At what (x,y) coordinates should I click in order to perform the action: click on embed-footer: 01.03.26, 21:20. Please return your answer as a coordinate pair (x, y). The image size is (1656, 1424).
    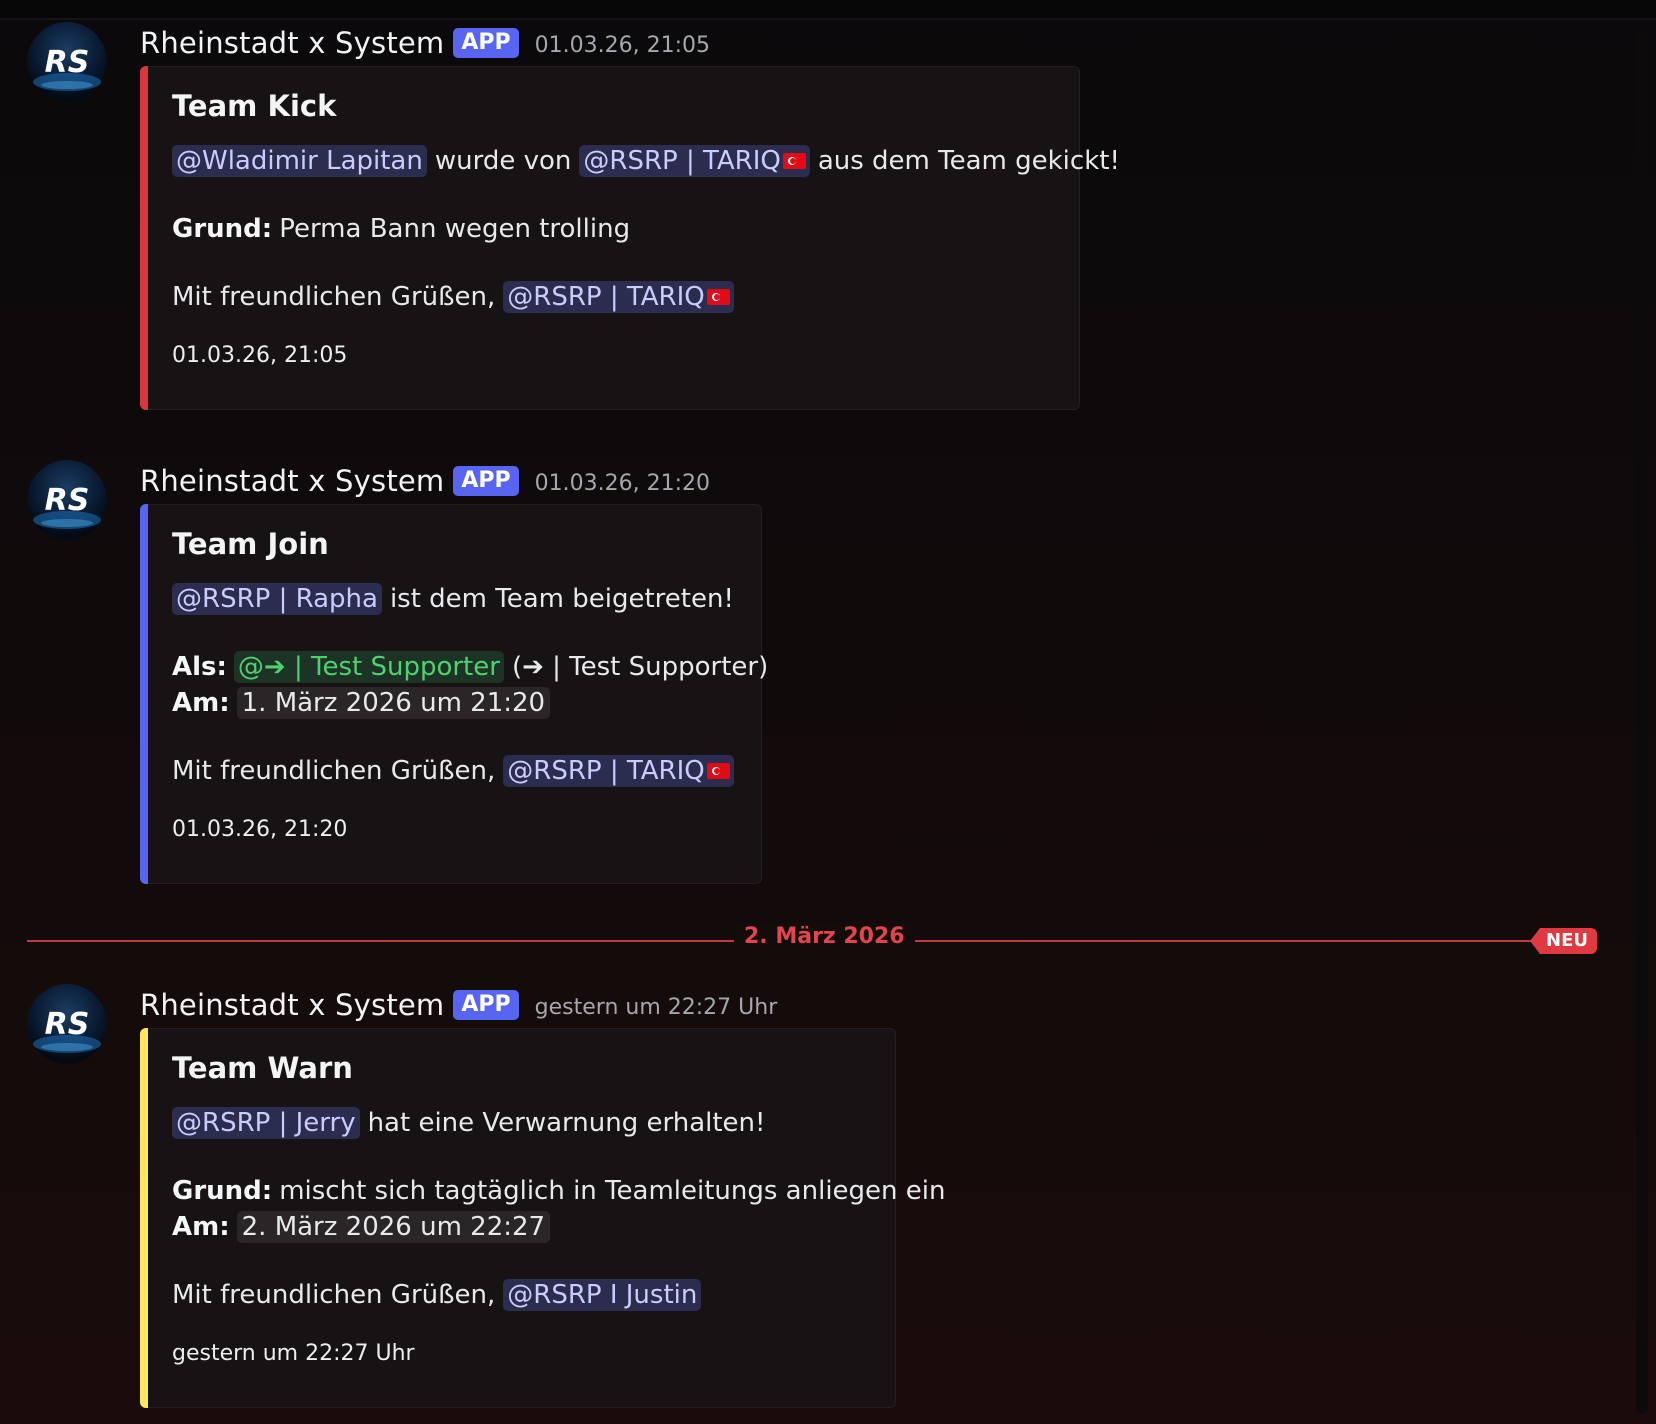
    Looking at the image, I should click on (260, 829).